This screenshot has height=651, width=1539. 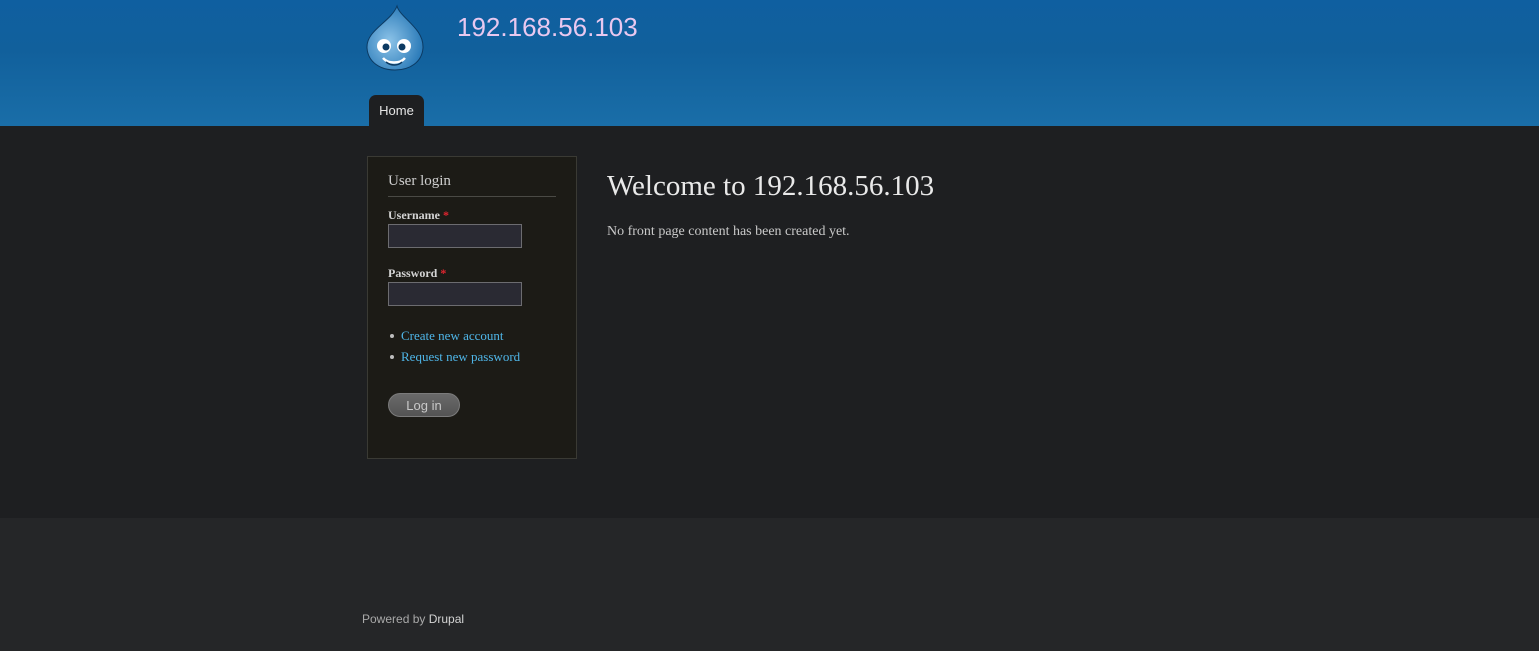 I want to click on list-item: Request new password, so click(x=454, y=358).